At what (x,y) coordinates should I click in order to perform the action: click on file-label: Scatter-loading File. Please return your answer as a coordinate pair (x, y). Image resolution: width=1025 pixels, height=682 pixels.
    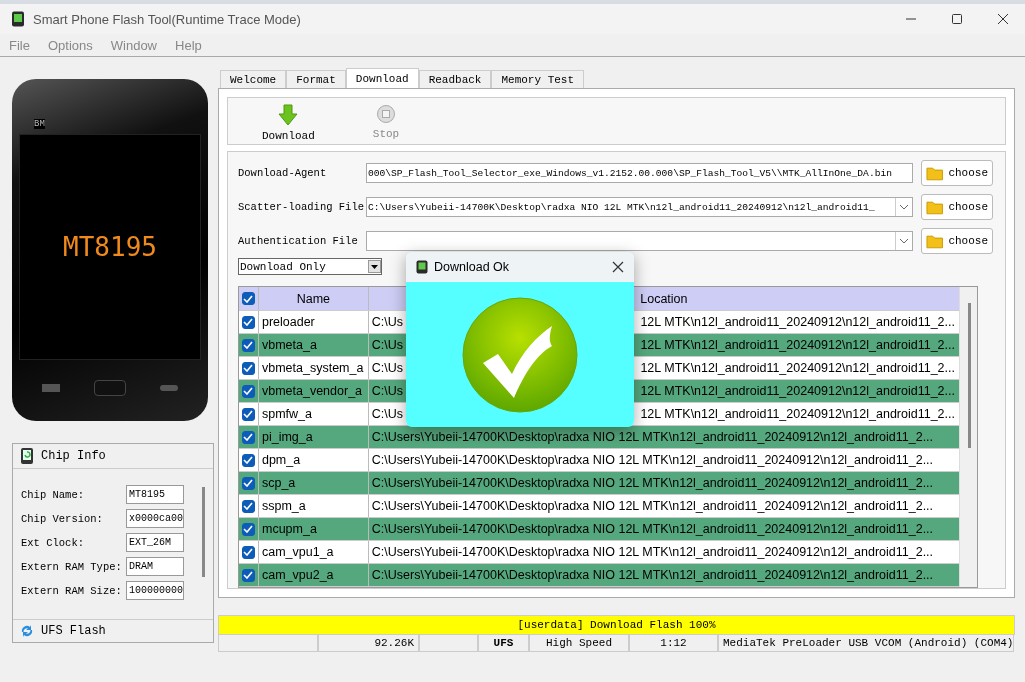
    Looking at the image, I should click on (302, 207).